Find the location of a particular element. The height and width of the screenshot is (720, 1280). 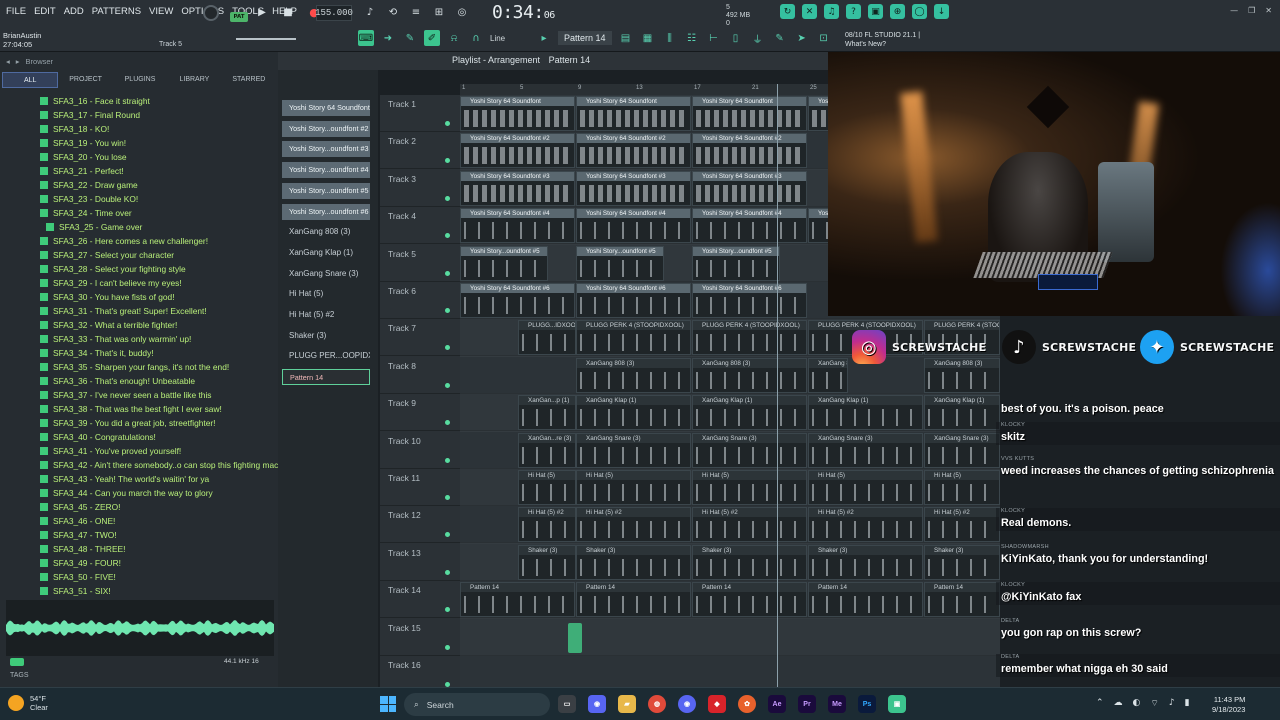

media-encoder-icon: Me is located at coordinates (837, 704).